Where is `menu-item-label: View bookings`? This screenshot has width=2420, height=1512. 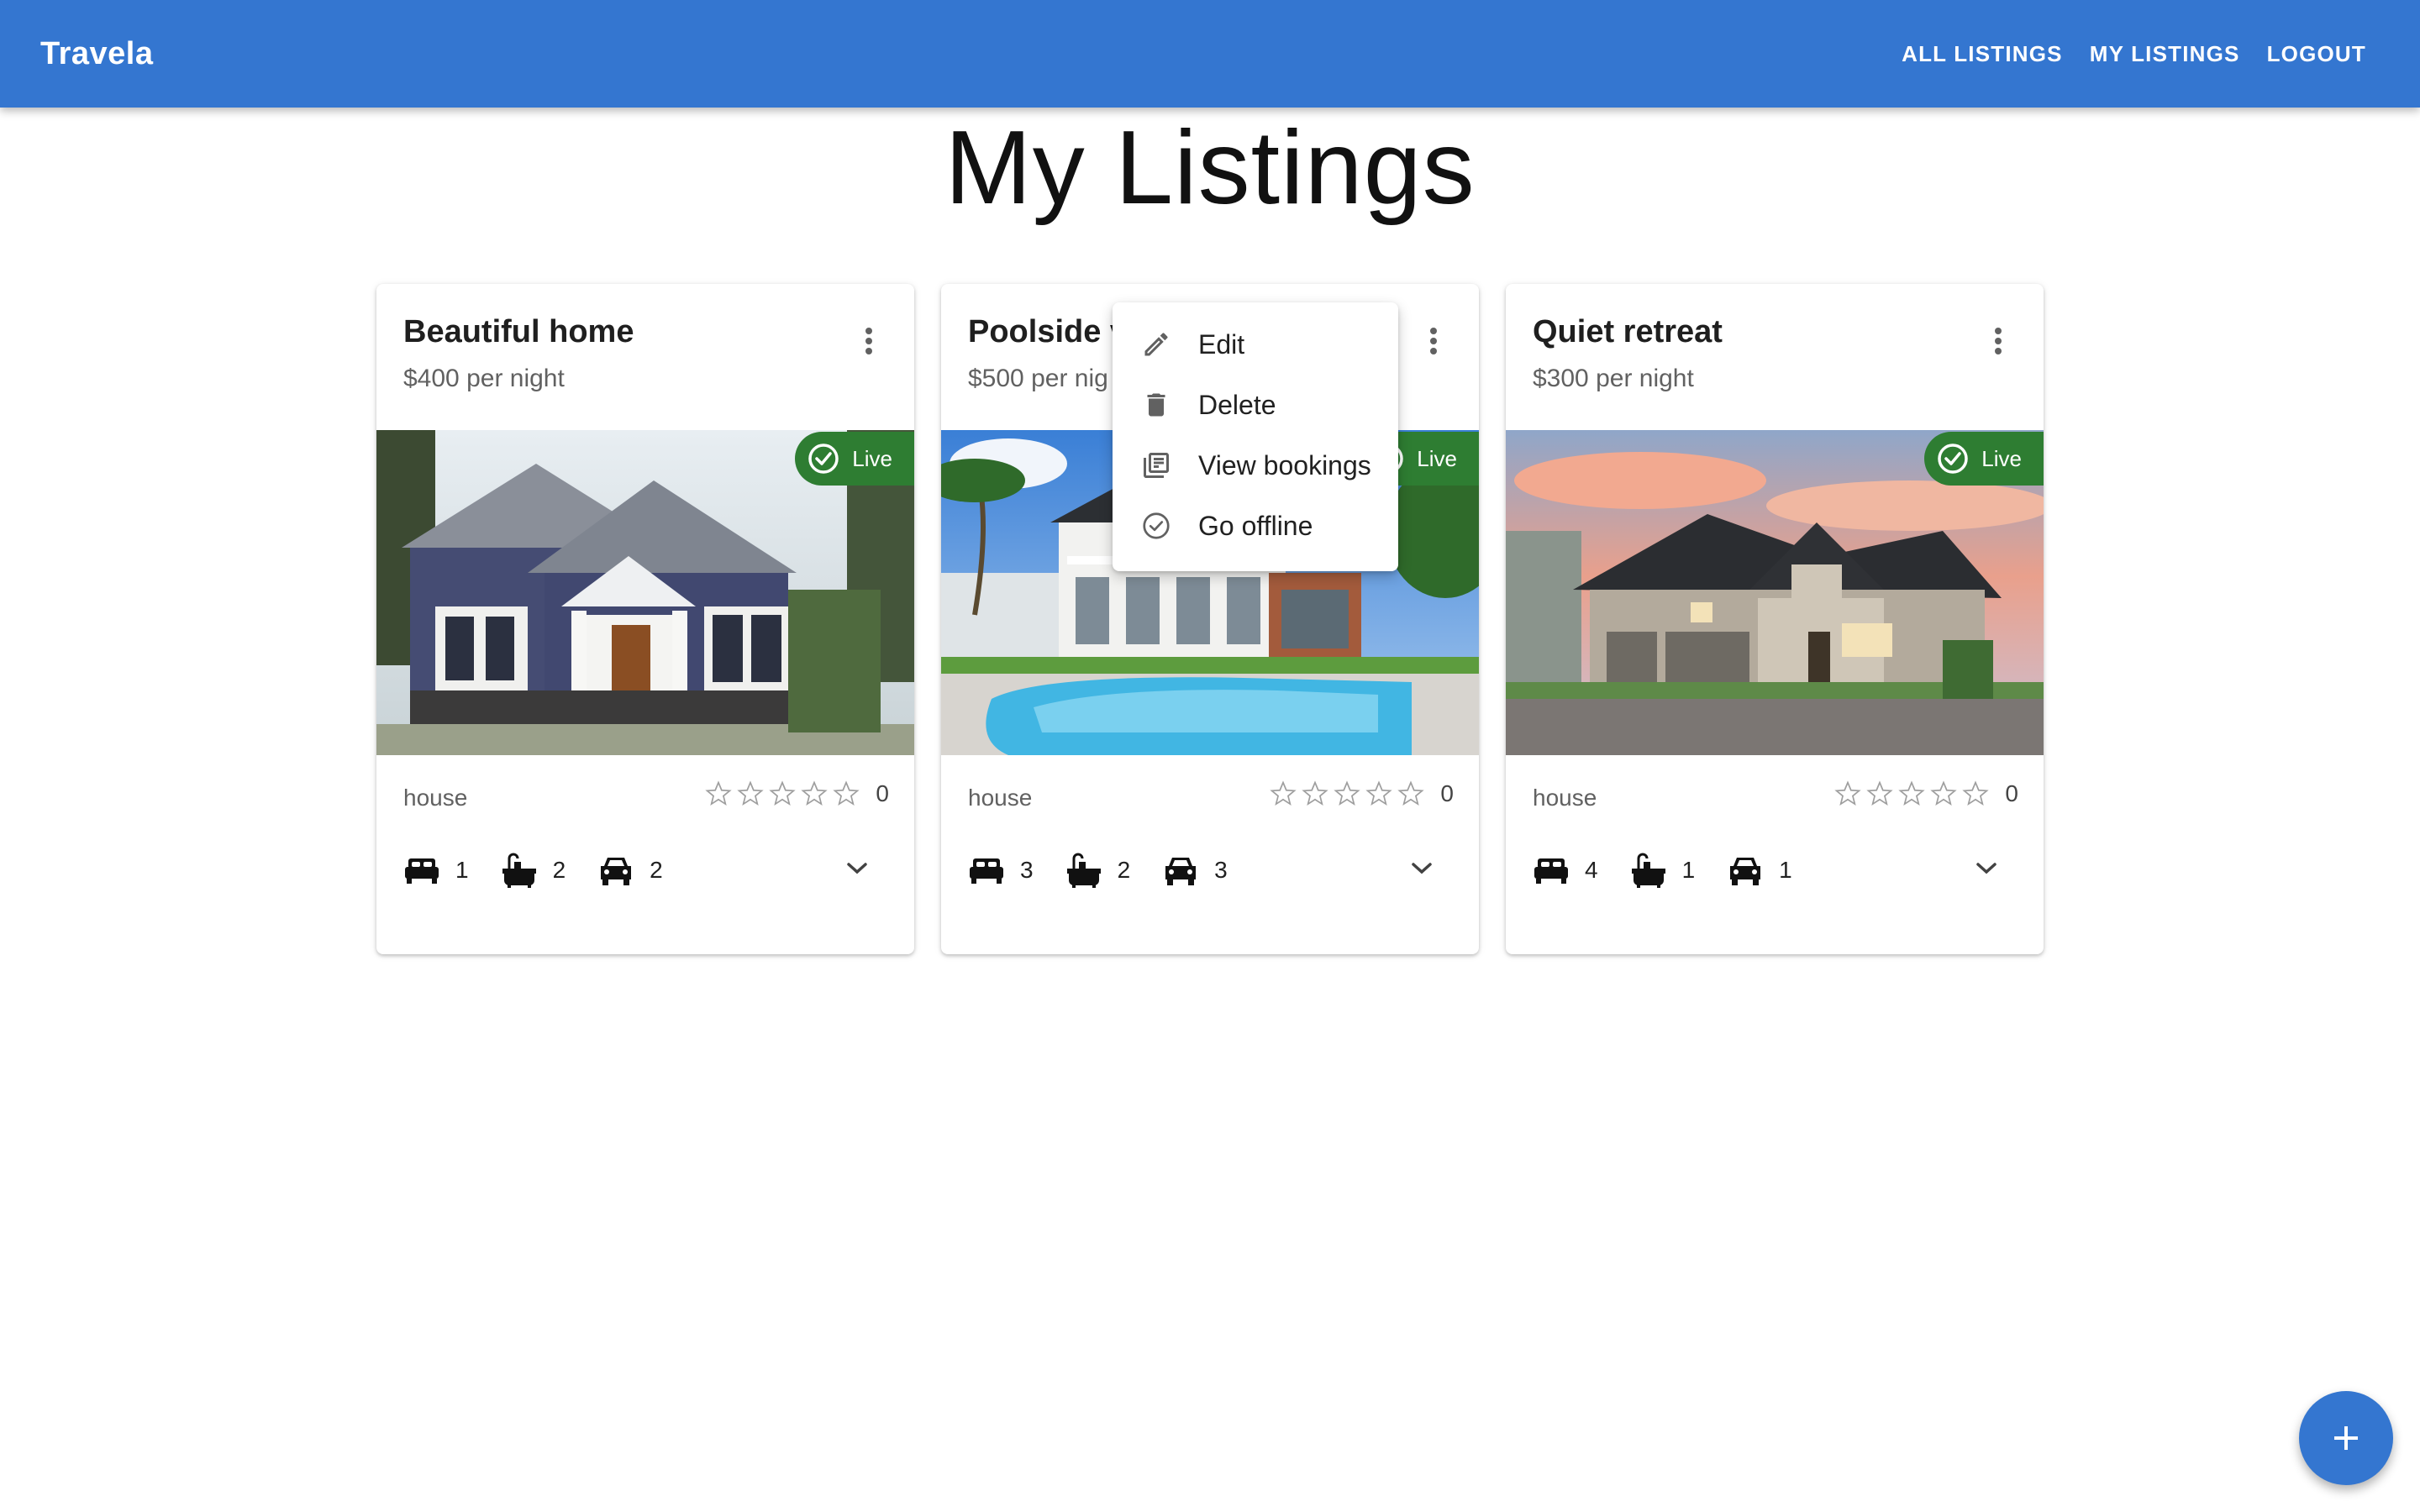 menu-item-label: View bookings is located at coordinates (1285, 464).